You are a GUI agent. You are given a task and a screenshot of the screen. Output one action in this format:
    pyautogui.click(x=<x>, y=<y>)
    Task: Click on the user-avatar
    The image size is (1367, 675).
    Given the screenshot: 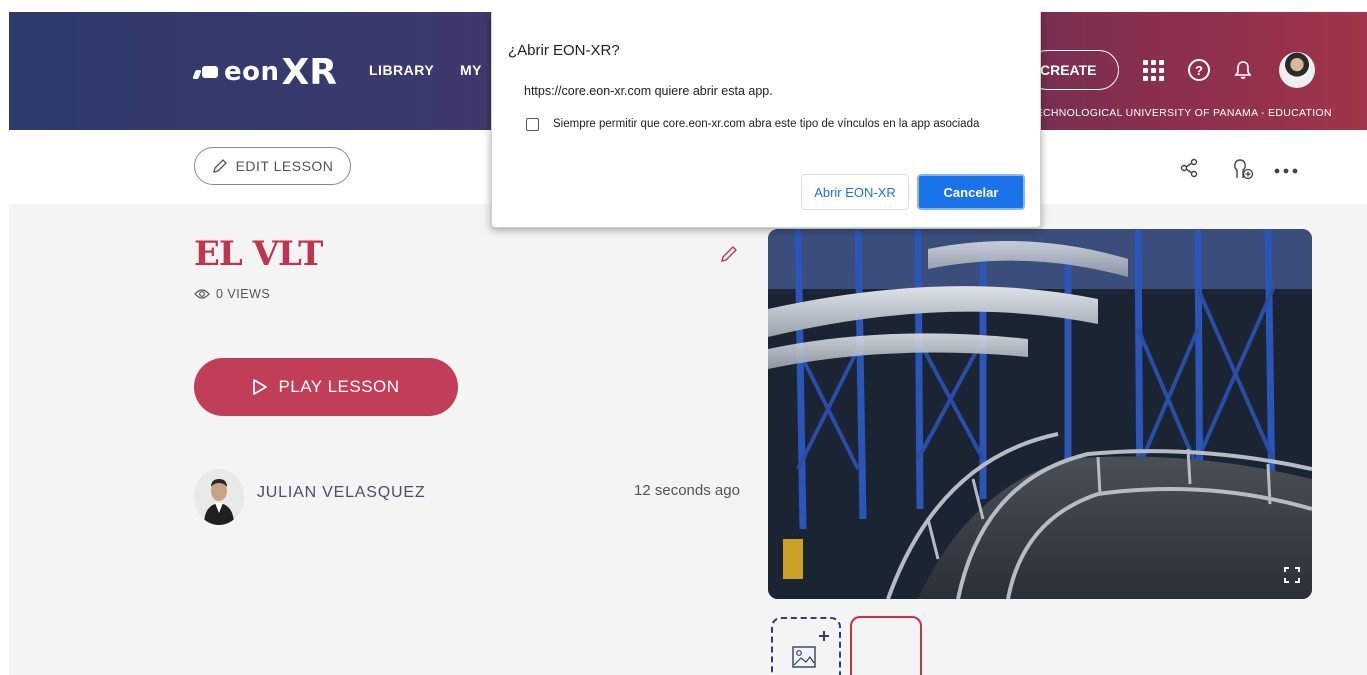 What is the action you would take?
    pyautogui.click(x=1297, y=70)
    